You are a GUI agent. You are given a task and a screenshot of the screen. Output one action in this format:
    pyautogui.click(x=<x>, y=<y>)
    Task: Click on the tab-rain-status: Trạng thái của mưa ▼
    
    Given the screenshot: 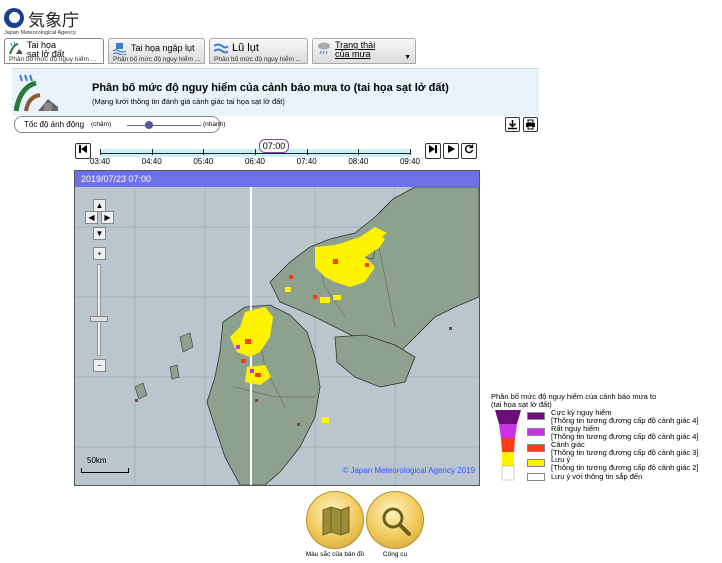 What is the action you would take?
    pyautogui.click(x=364, y=51)
    